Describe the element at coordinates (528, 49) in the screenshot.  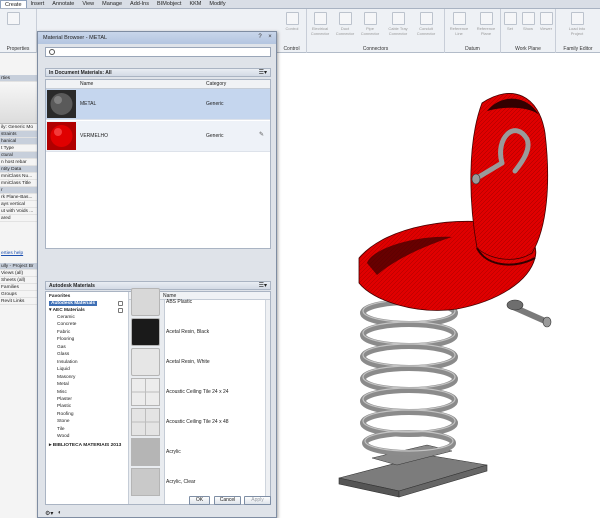
I see `ribbon-group-label: Work Plane` at that location.